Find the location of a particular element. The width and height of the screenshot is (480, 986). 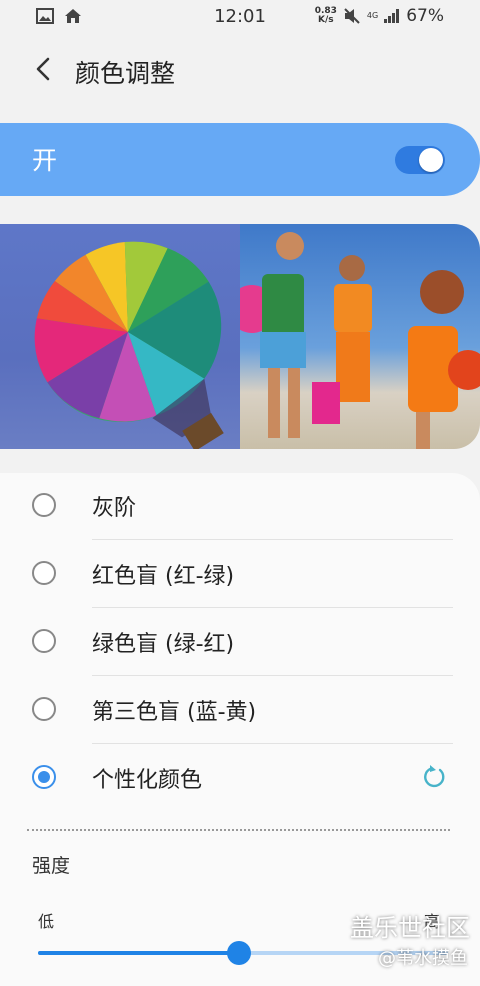

battery-percent: 67% is located at coordinates (425, 16).